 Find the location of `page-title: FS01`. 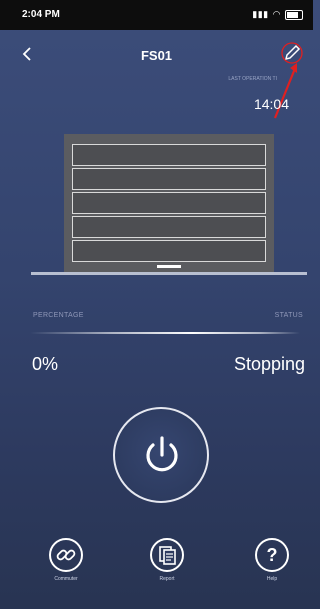

page-title: FS01 is located at coordinates (156, 55).